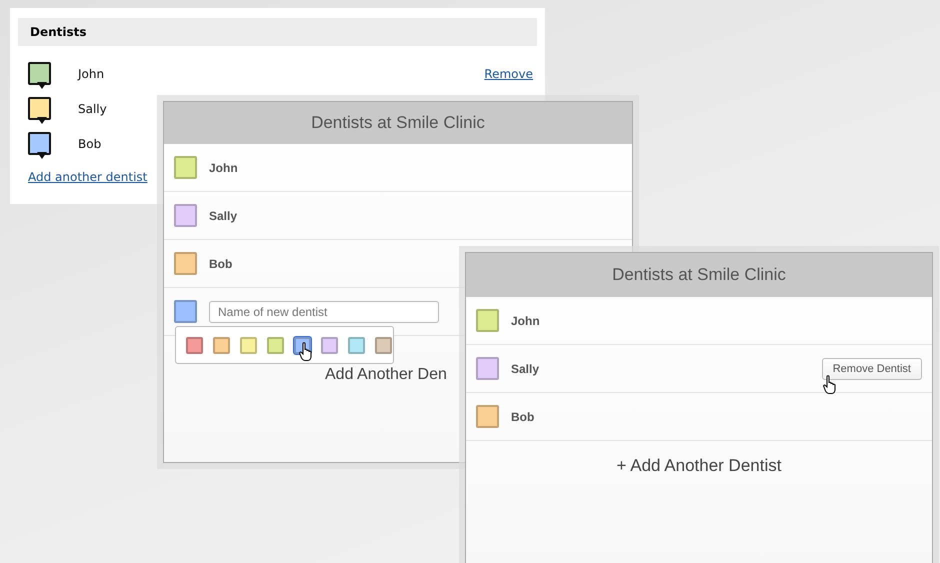 The height and width of the screenshot is (563, 940). Describe the element at coordinates (324, 311) in the screenshot. I see `name-input-field: Name of new dentist` at that location.